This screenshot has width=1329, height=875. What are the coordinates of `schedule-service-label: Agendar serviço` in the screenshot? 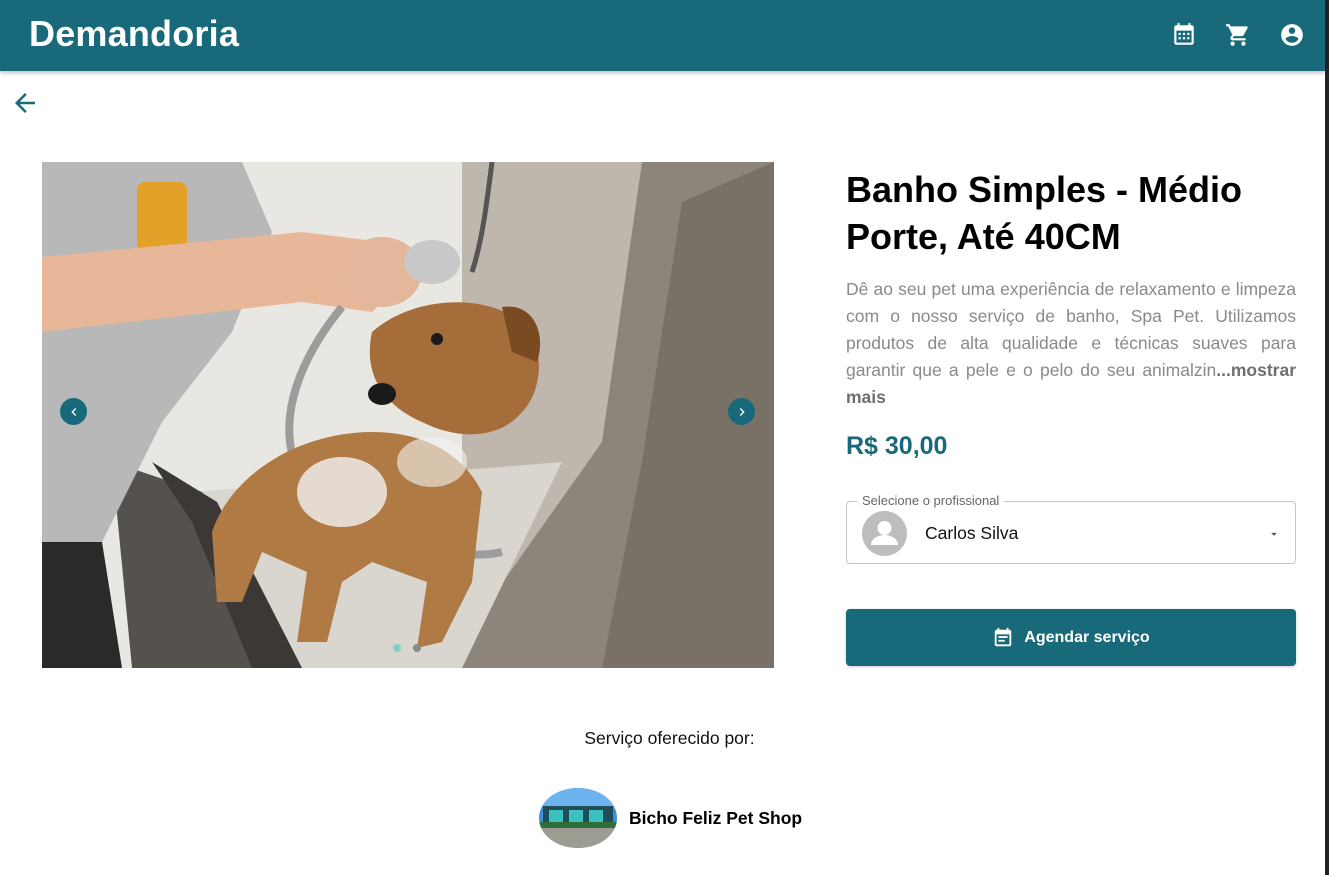 It's located at (1087, 637).